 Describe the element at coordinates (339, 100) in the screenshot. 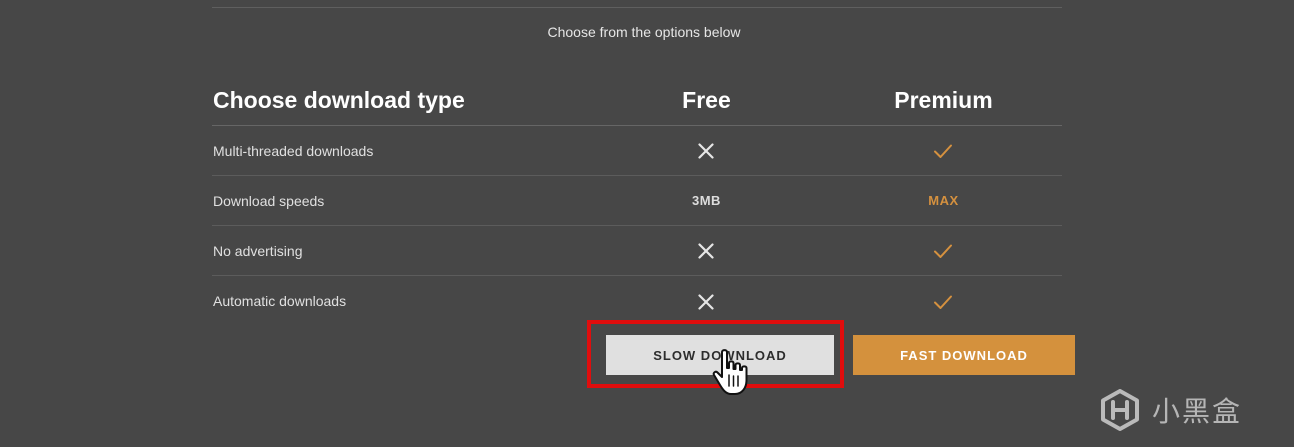

I see `header-label: Choose download type` at that location.